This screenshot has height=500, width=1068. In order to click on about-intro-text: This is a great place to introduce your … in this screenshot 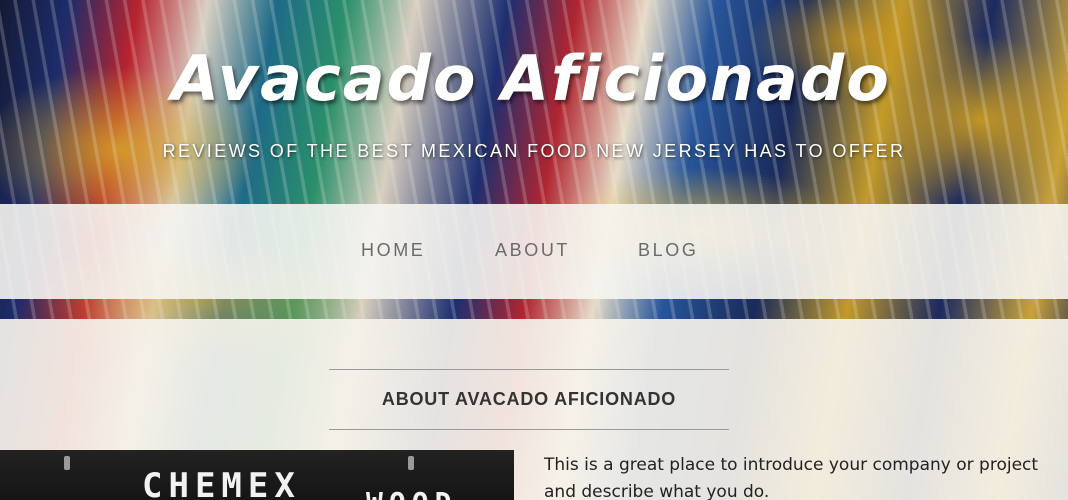, I will do `click(791, 477)`.